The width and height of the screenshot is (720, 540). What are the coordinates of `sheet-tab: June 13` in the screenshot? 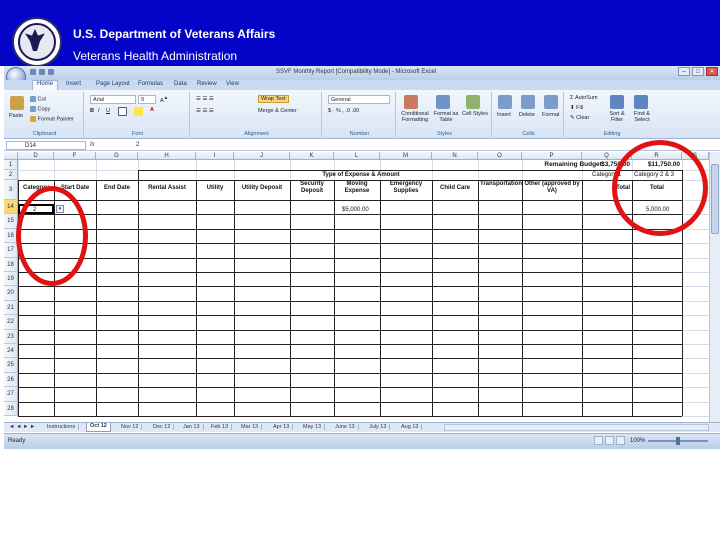 It's located at (345, 427).